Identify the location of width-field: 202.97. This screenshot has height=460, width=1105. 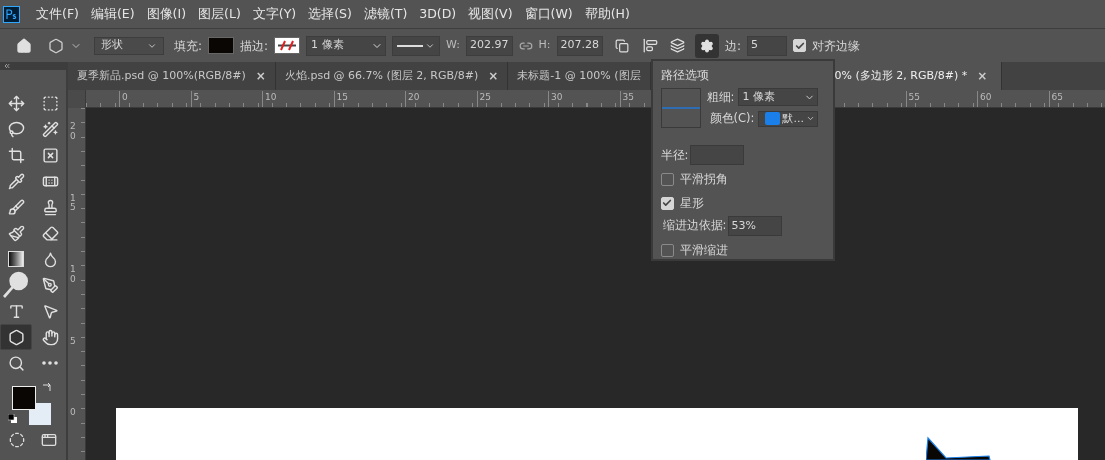
(489, 45).